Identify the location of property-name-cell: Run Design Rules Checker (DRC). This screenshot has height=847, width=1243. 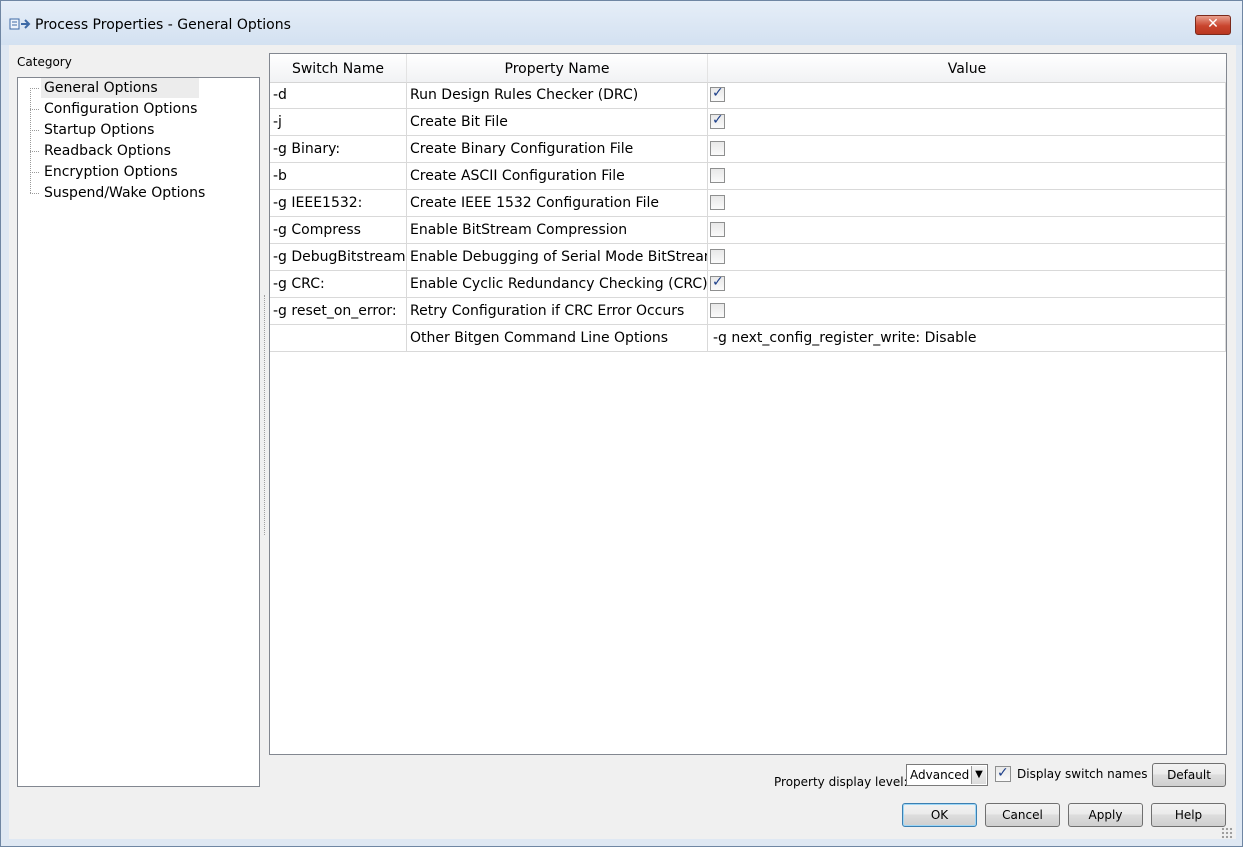
(557, 95).